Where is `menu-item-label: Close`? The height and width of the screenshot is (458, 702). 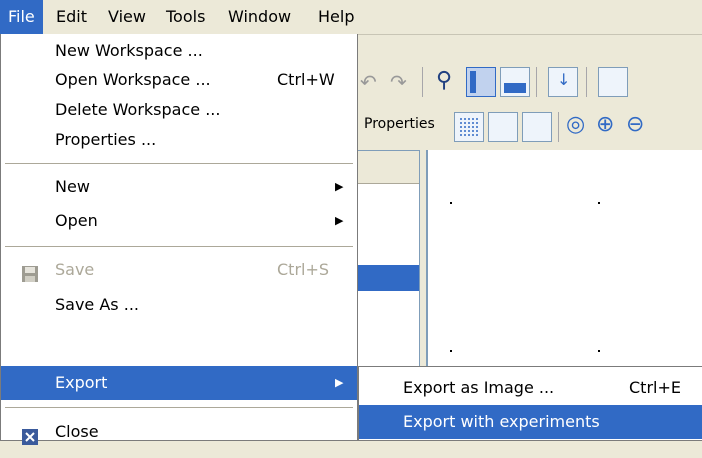 menu-item-label: Close is located at coordinates (77, 431).